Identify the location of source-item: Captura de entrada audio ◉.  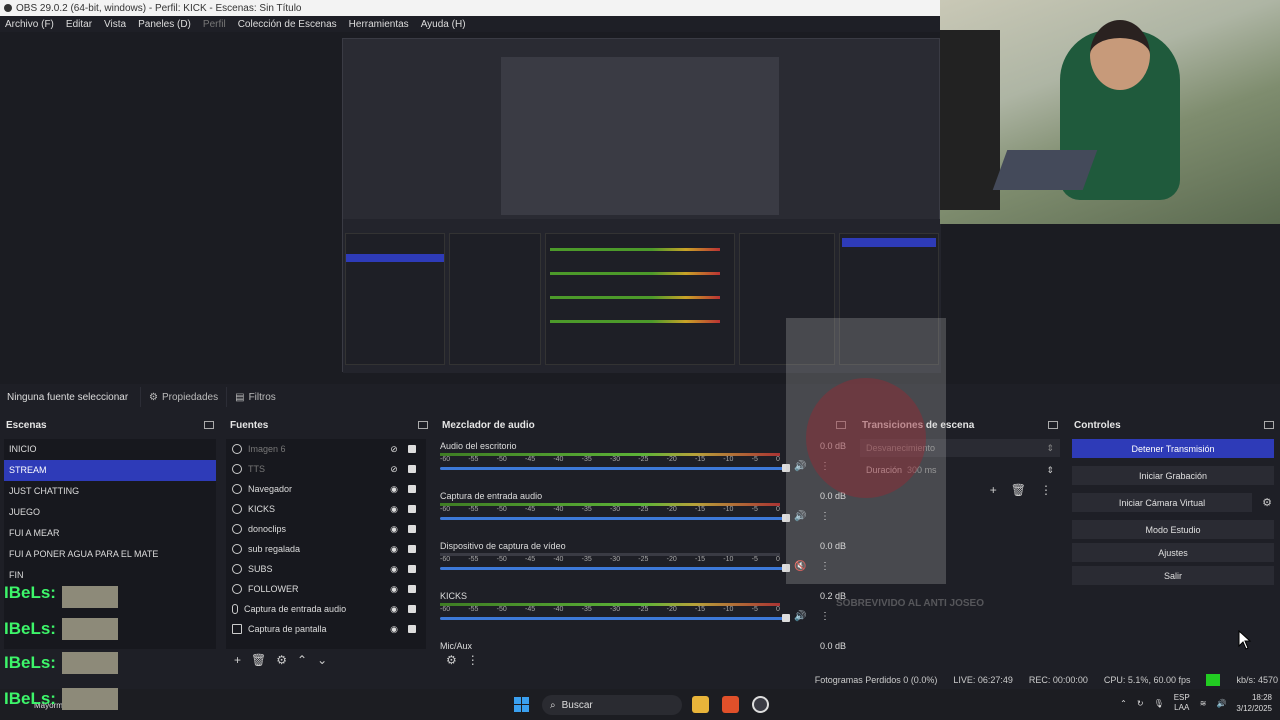
(326, 609).